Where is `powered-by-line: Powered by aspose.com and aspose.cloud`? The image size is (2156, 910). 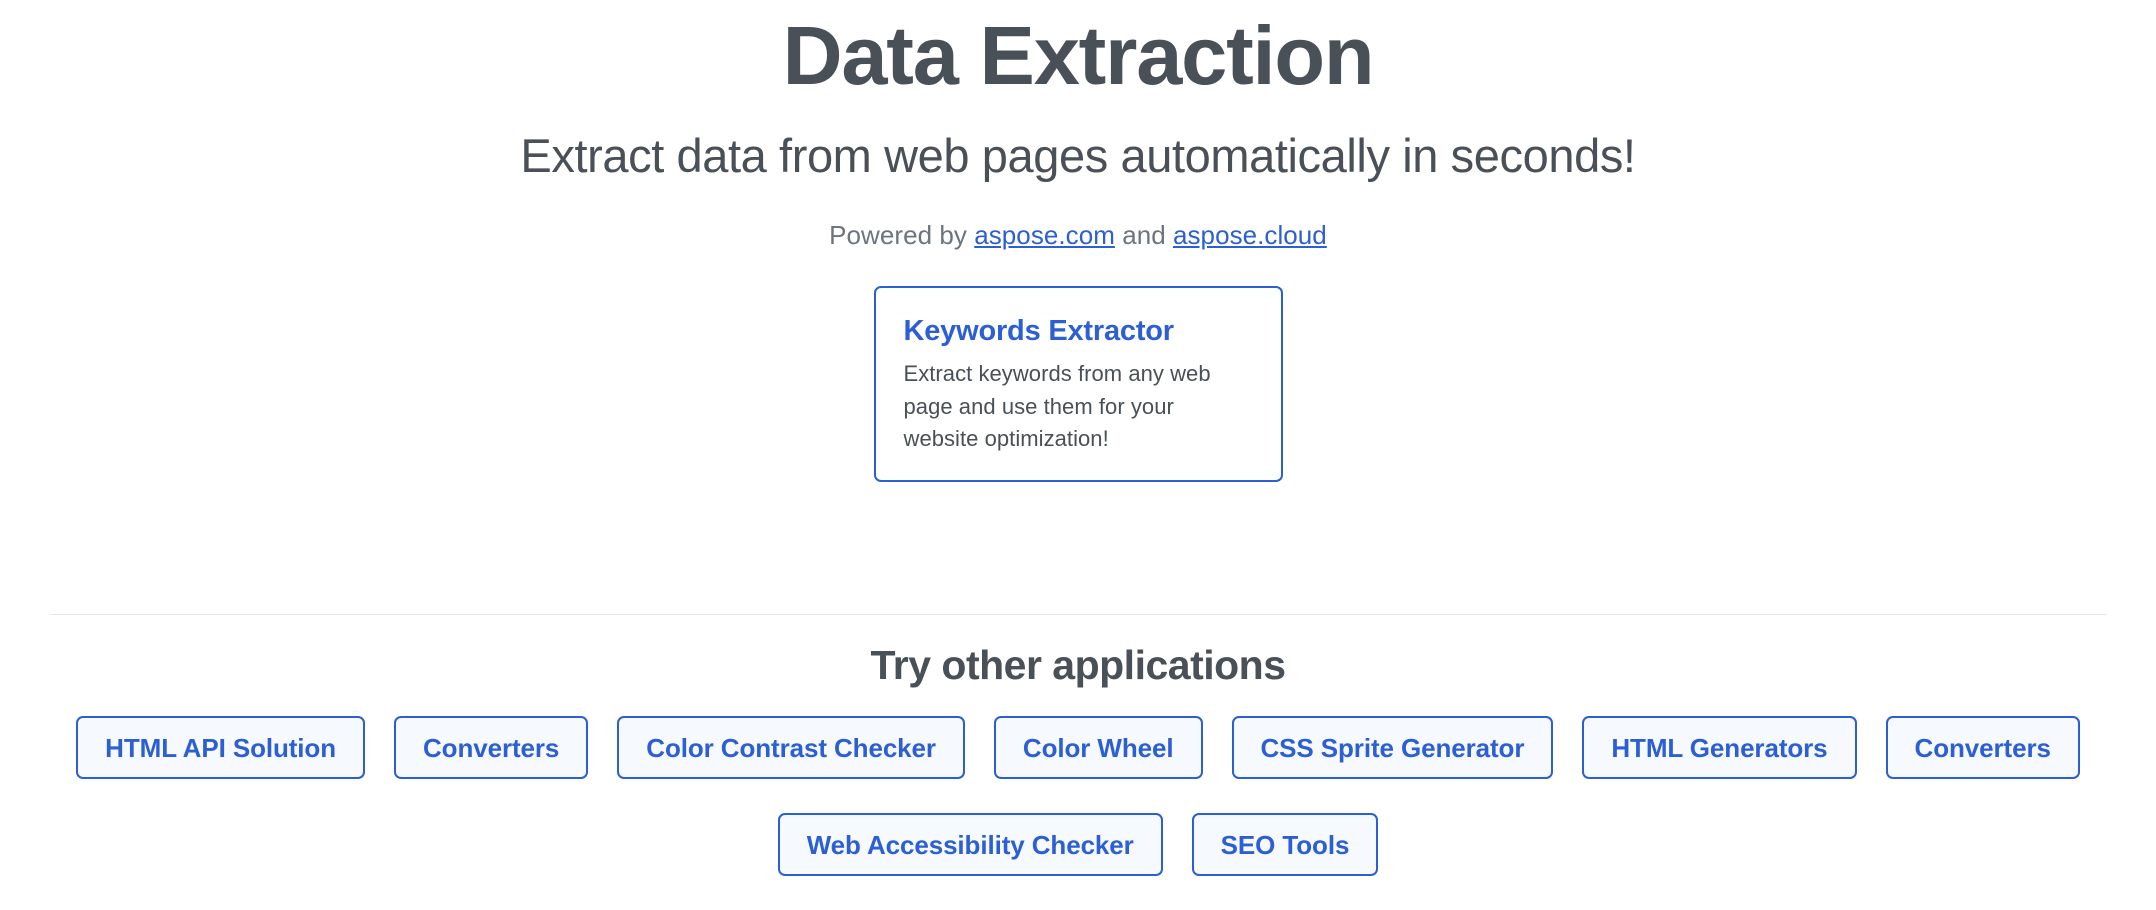
powered-by-line: Powered by aspose.com and aspose.cloud is located at coordinates (1078, 218).